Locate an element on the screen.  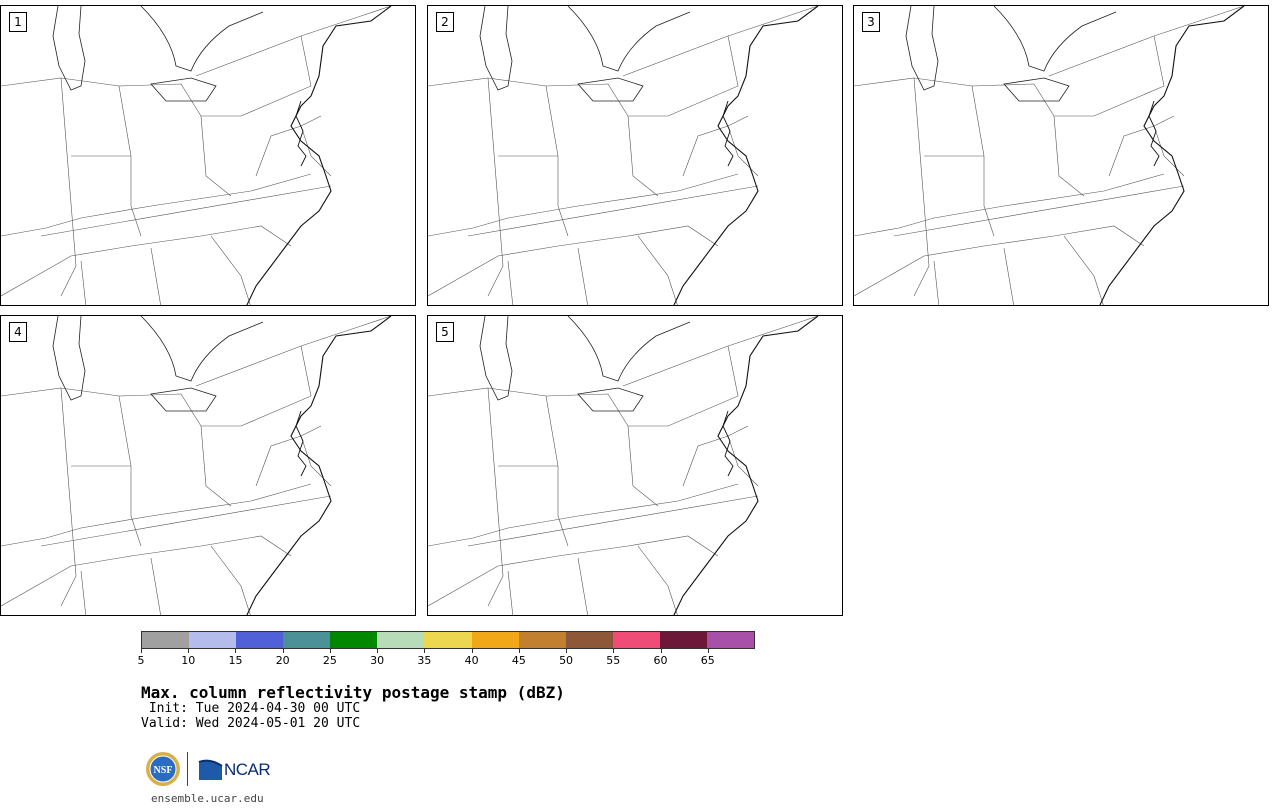
colorbar-tick-label: 45 is located at coordinates (518, 660).